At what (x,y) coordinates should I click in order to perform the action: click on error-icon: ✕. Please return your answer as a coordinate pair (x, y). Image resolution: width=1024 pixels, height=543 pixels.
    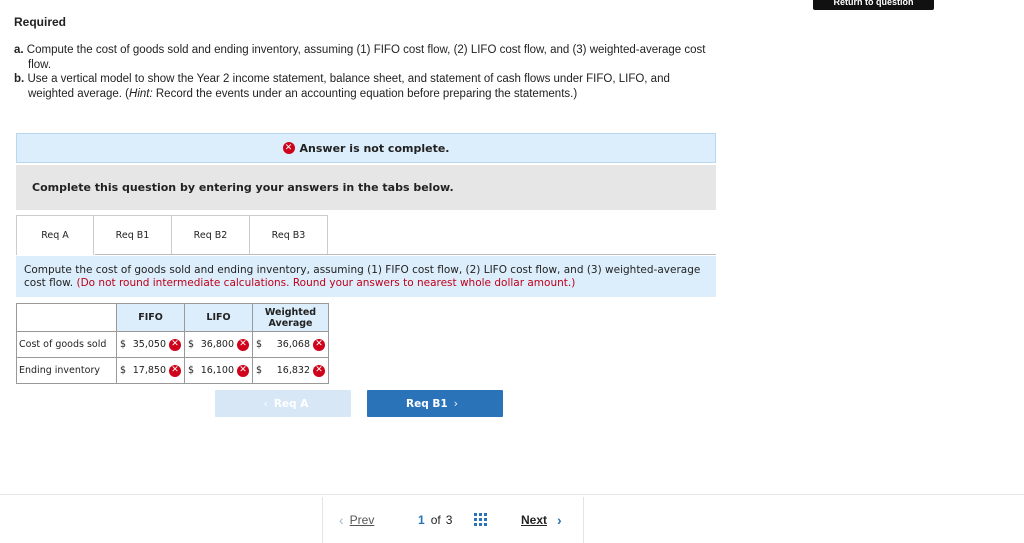
    Looking at the image, I should click on (288, 148).